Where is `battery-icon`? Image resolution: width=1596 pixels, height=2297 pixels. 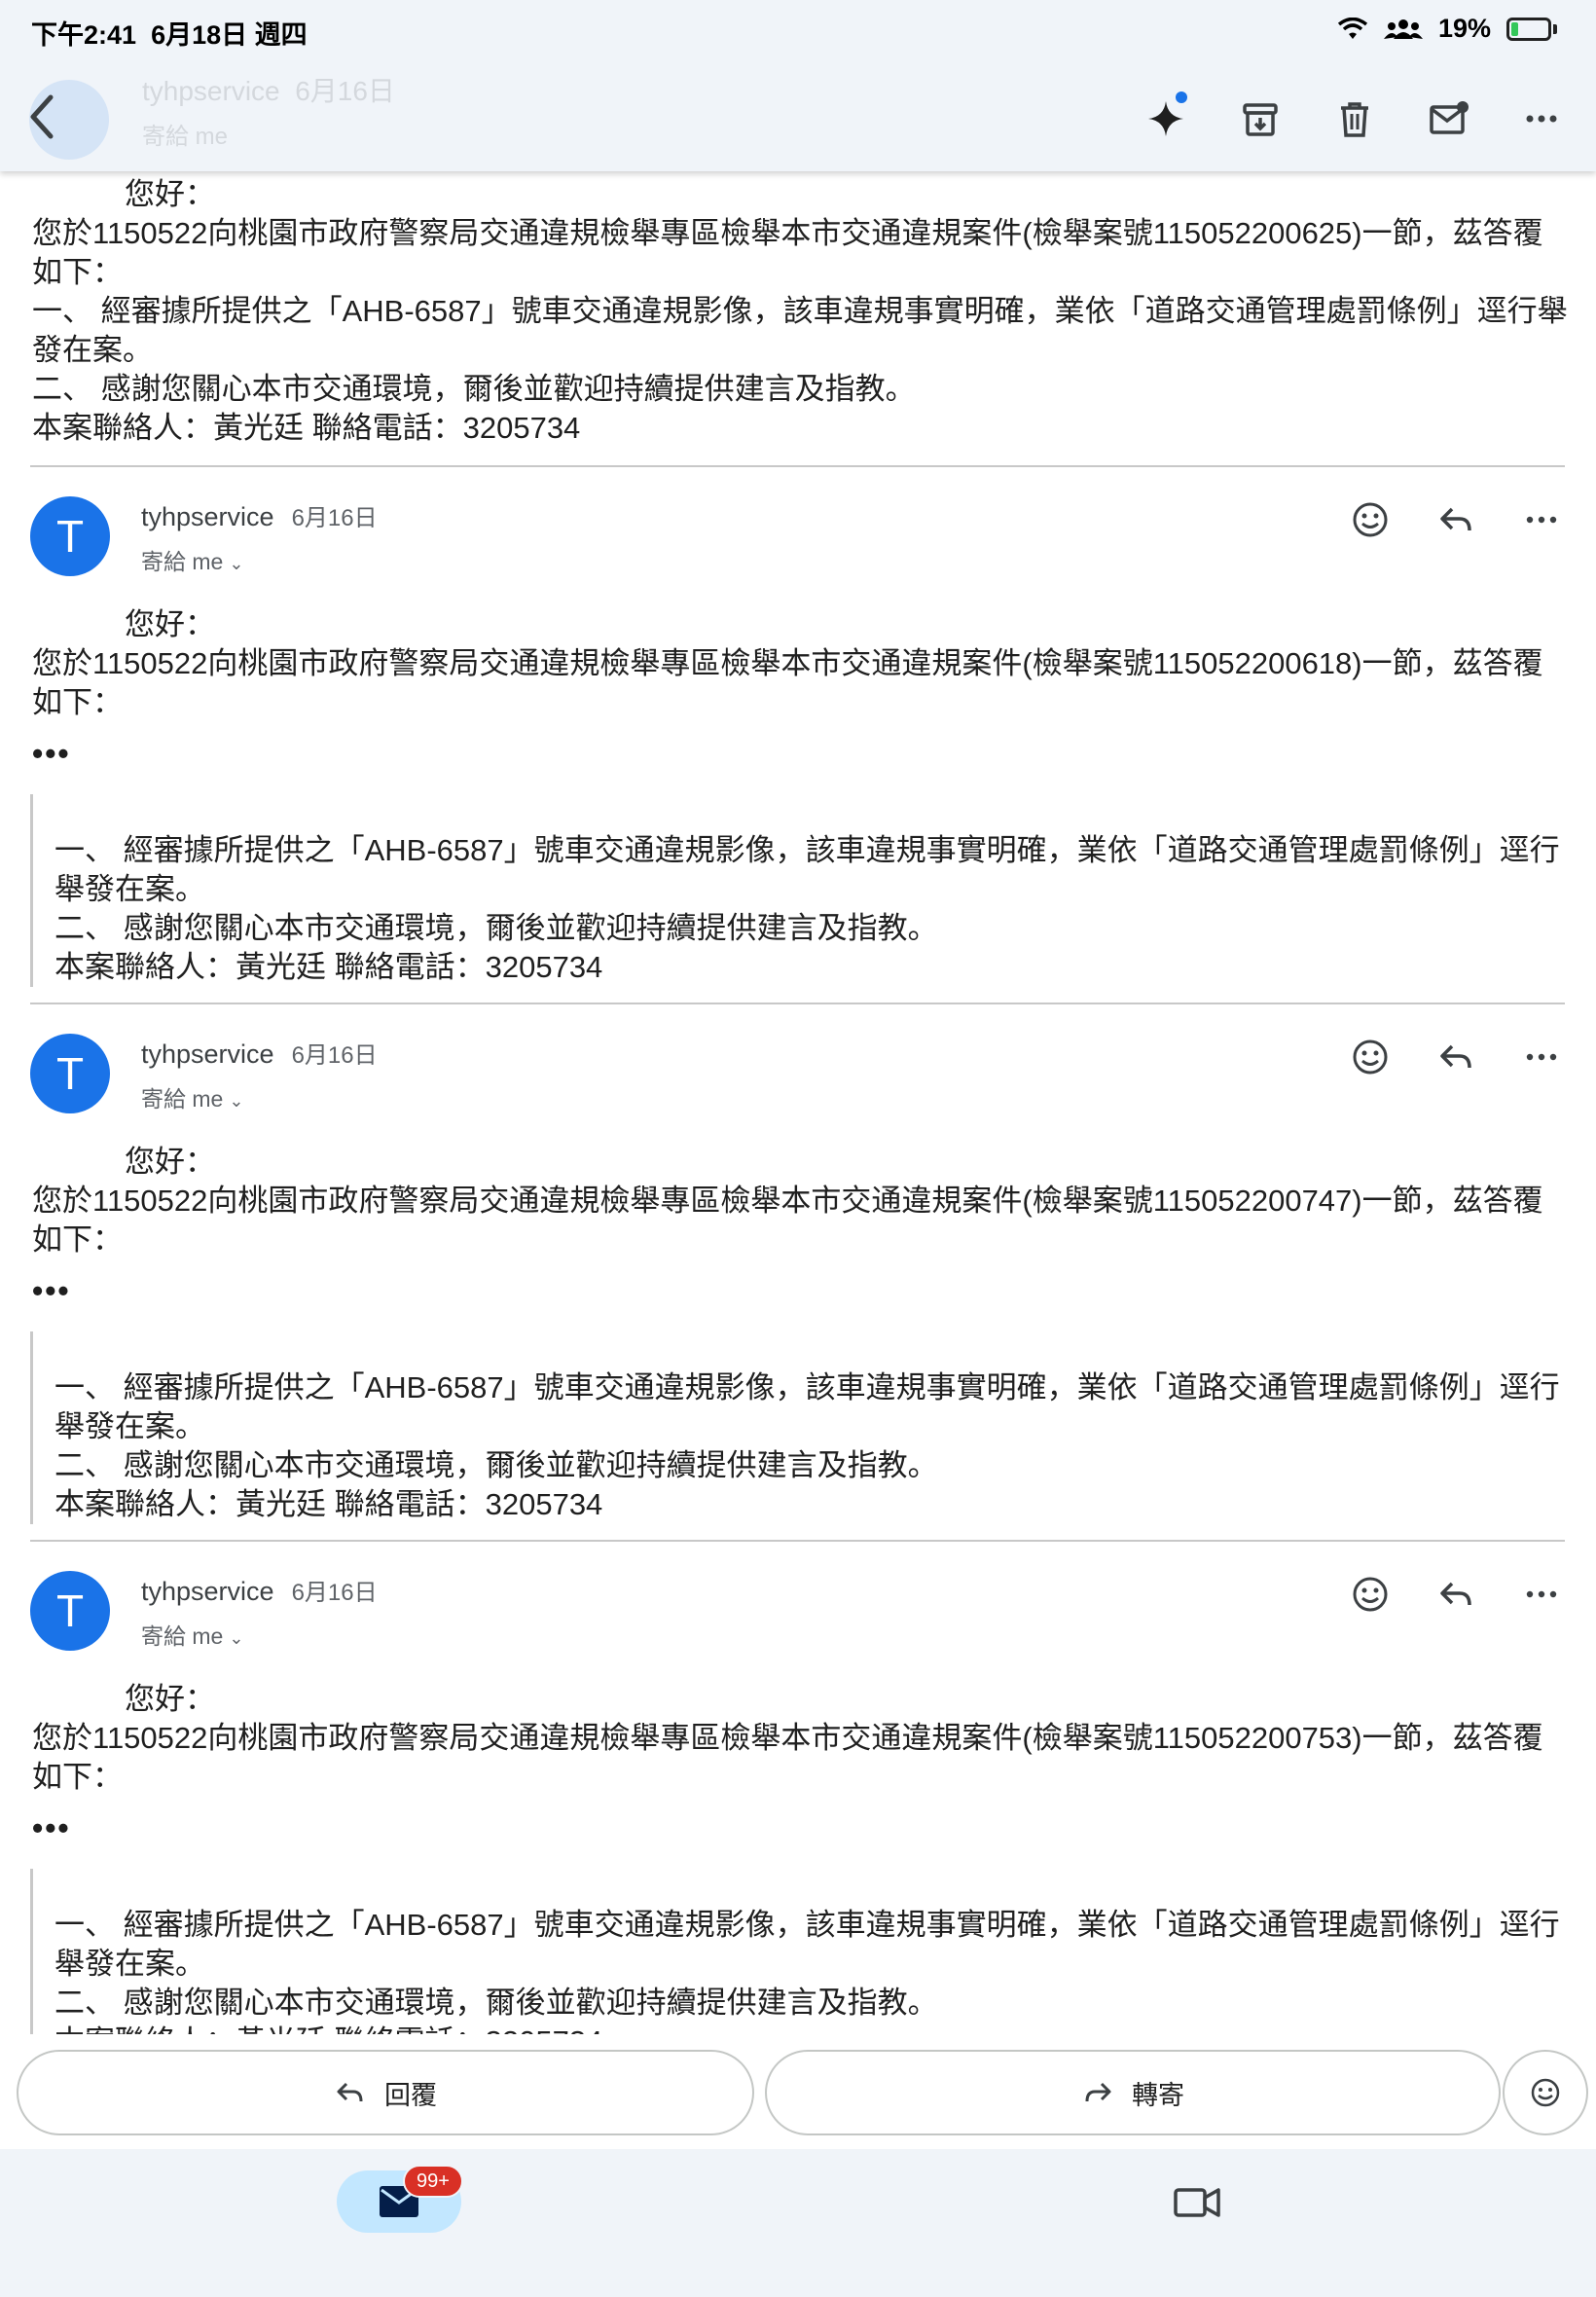 battery-icon is located at coordinates (1532, 29).